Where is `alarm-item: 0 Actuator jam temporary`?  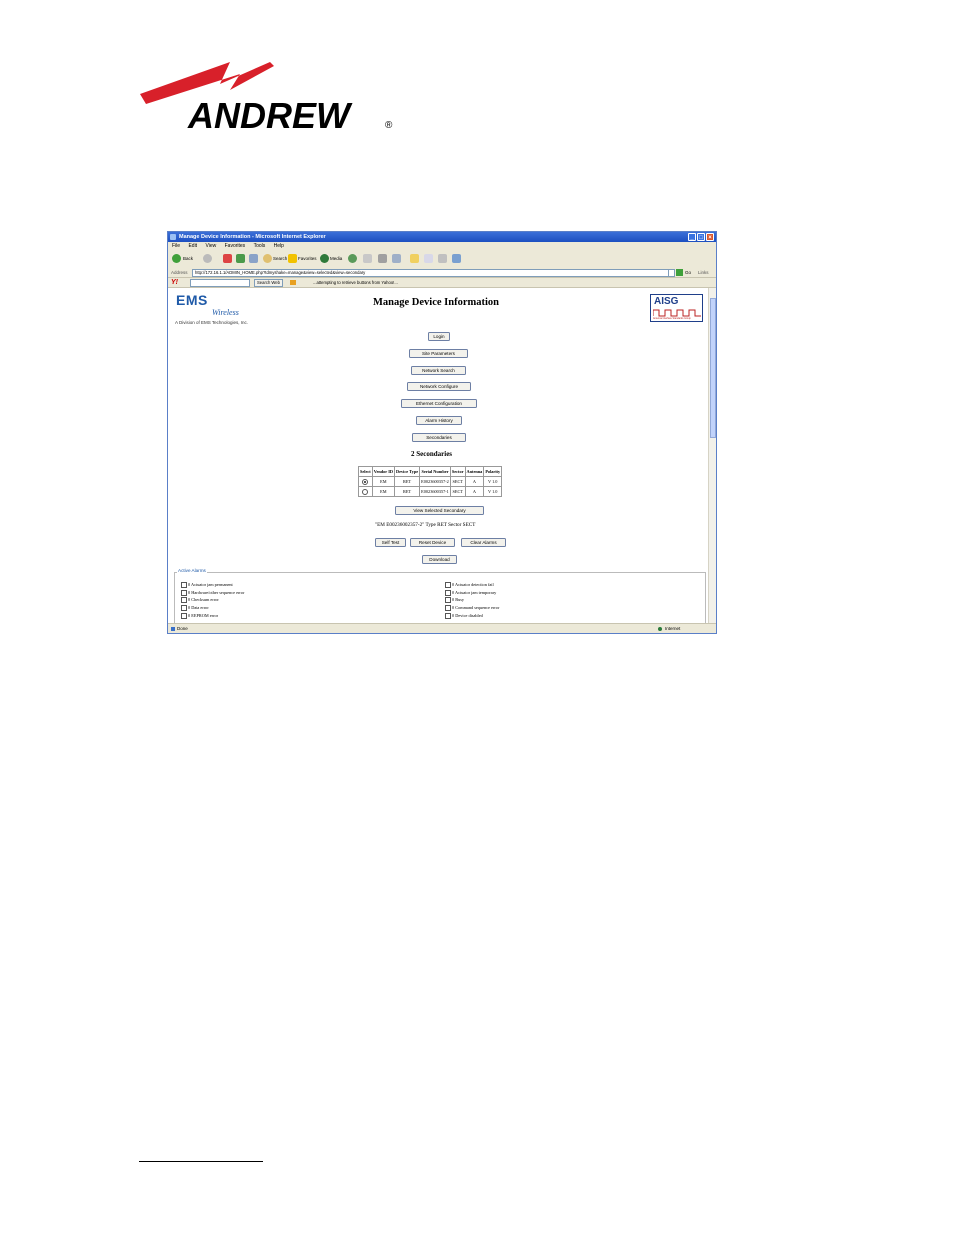 alarm-item: 0 Actuator jam temporary is located at coordinates (470, 593).